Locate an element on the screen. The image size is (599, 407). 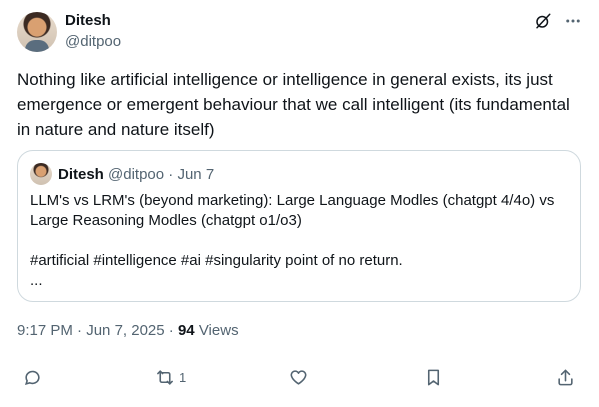
post-date: Jun 7, 2025 is located at coordinates (125, 330).